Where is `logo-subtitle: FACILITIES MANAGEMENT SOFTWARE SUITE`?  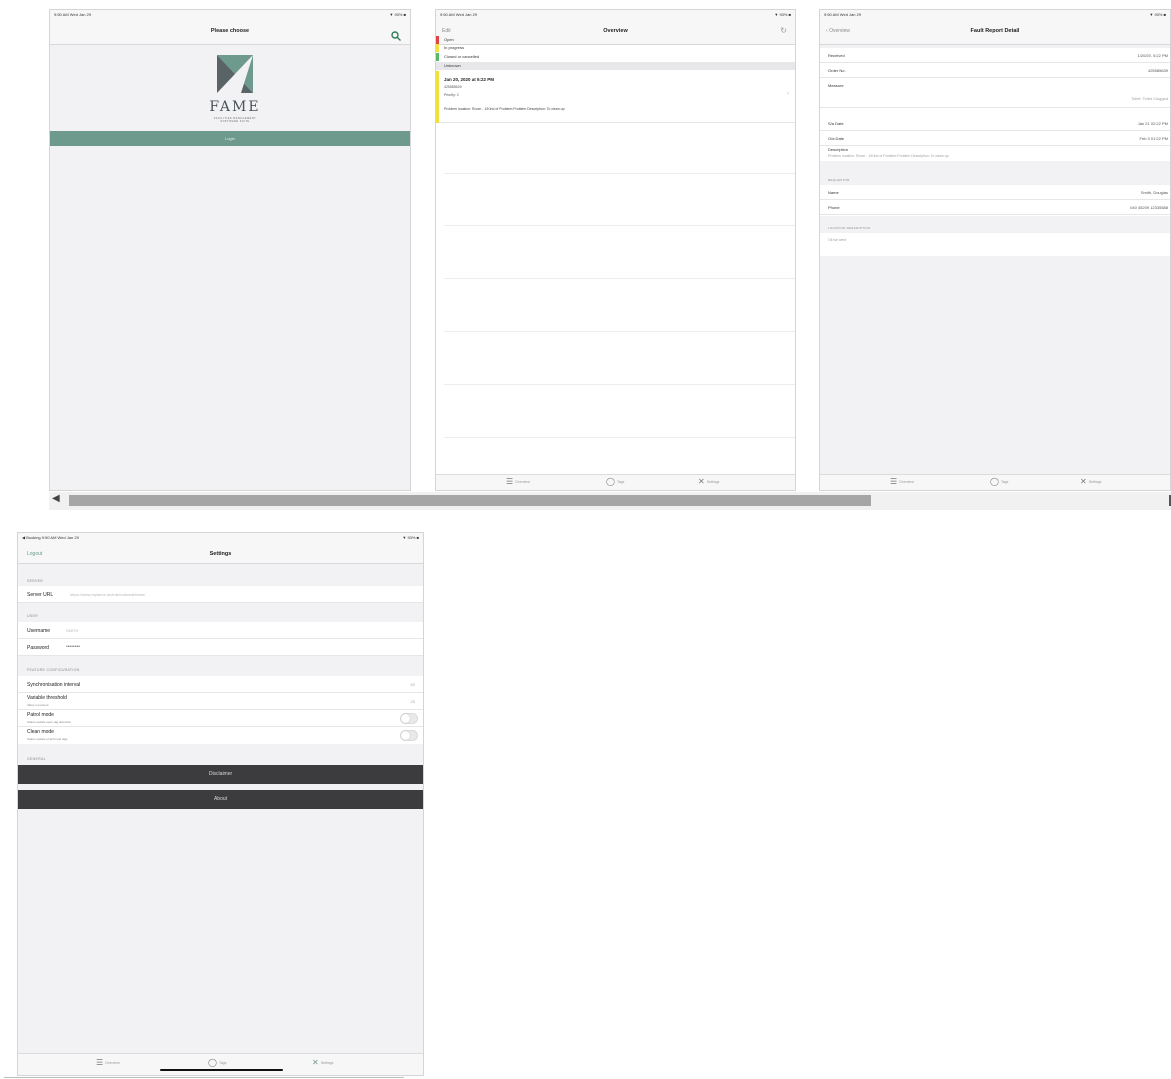
logo-subtitle: FACILITIES MANAGEMENT SOFTWARE SUITE is located at coordinates (235, 120).